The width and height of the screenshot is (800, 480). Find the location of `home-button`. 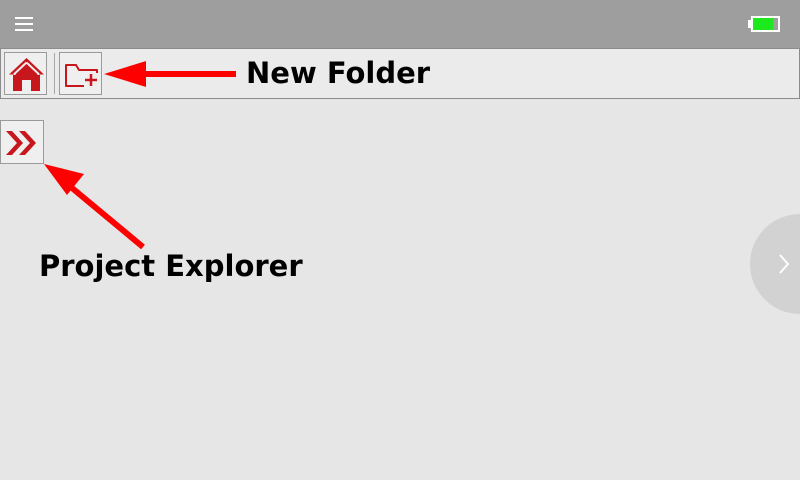

home-button is located at coordinates (25, 73).